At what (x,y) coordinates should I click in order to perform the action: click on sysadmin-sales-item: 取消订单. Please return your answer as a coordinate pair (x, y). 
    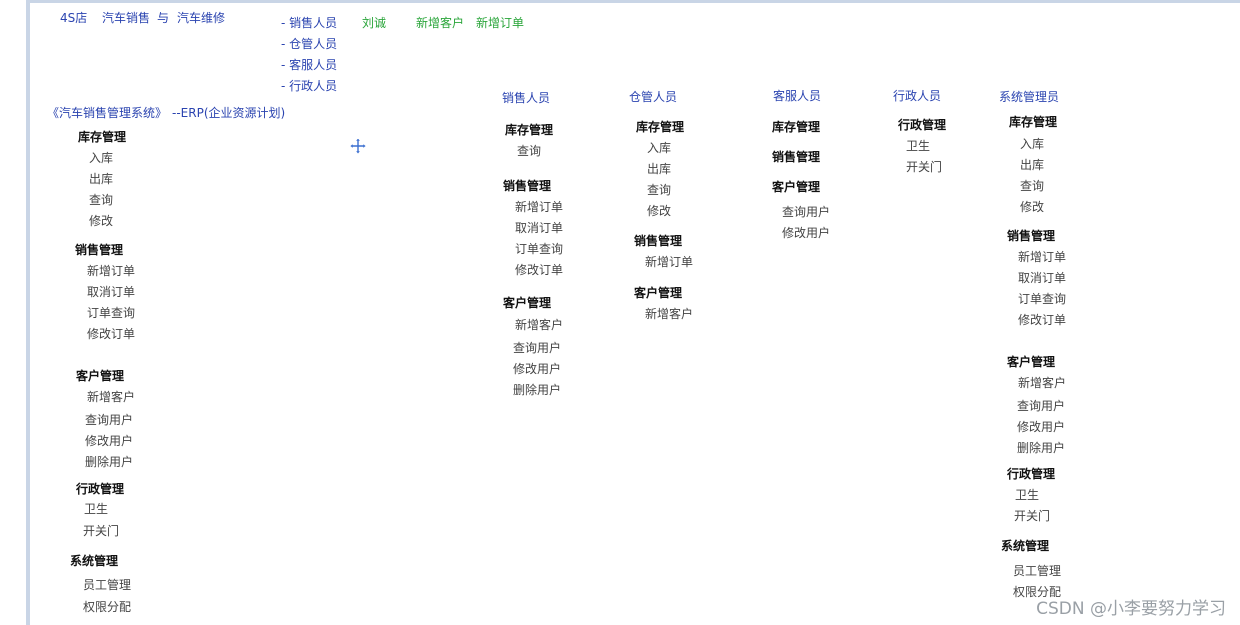
    Looking at the image, I should click on (1042, 278).